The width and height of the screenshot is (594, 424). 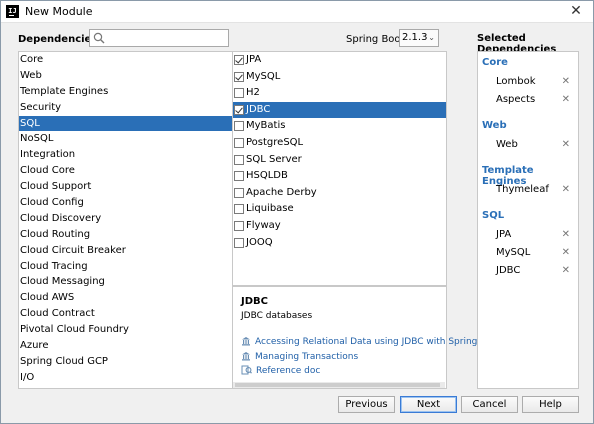 I want to click on selected-dependency-item: MySQL, so click(x=513, y=252).